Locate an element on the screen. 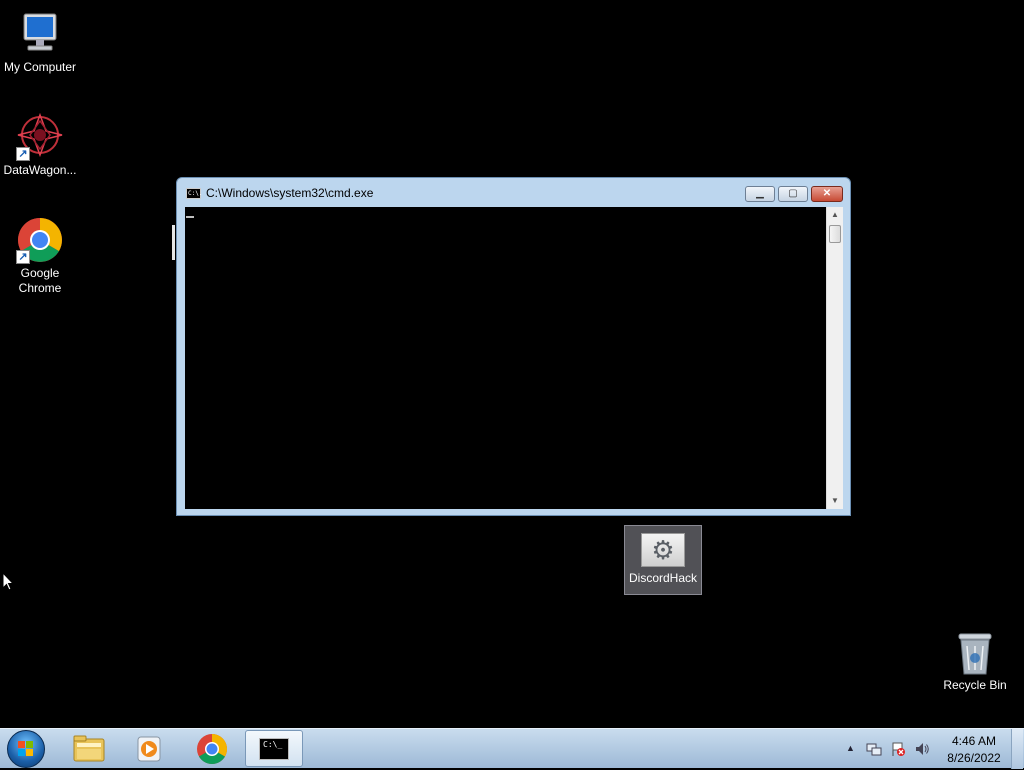  desktop-icon-label: DiscordHack is located at coordinates (662, 578).